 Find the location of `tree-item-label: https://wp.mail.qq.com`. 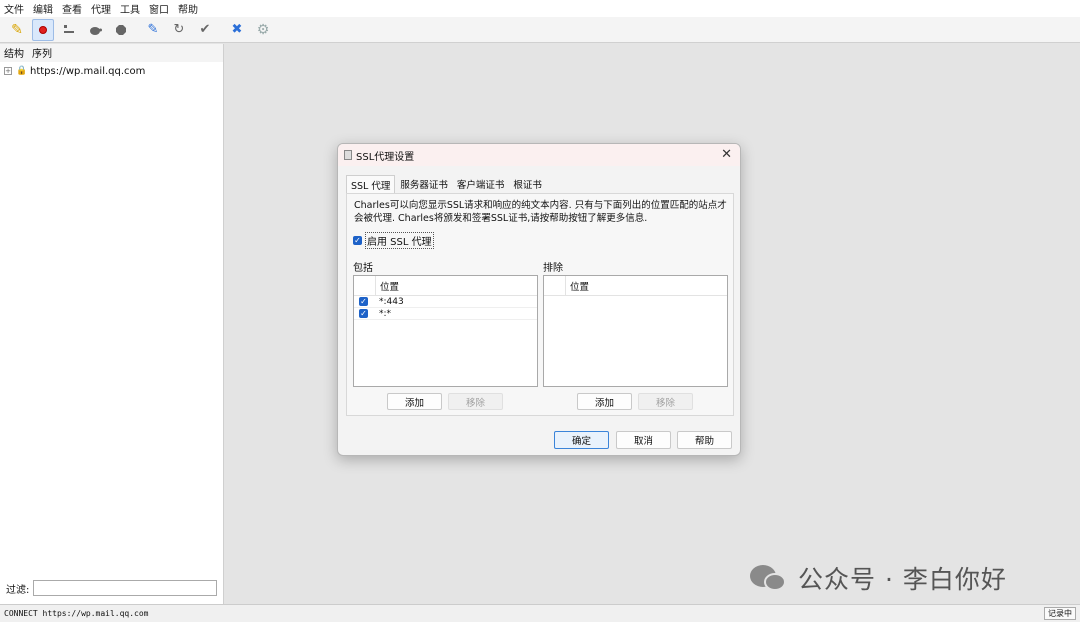

tree-item-label: https://wp.mail.qq.com is located at coordinates (88, 71).